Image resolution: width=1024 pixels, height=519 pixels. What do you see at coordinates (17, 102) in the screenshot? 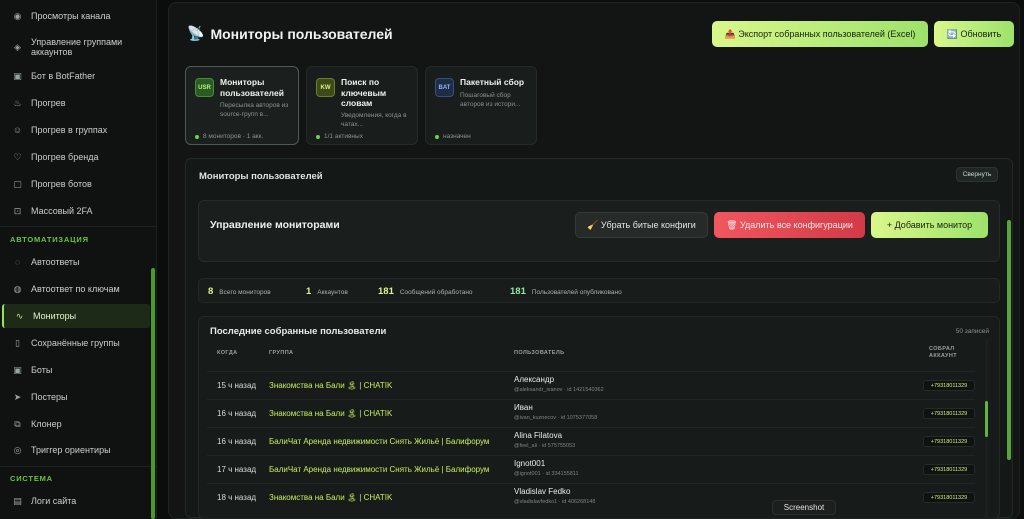
I see `flame-icon: ♨` at bounding box center [17, 102].